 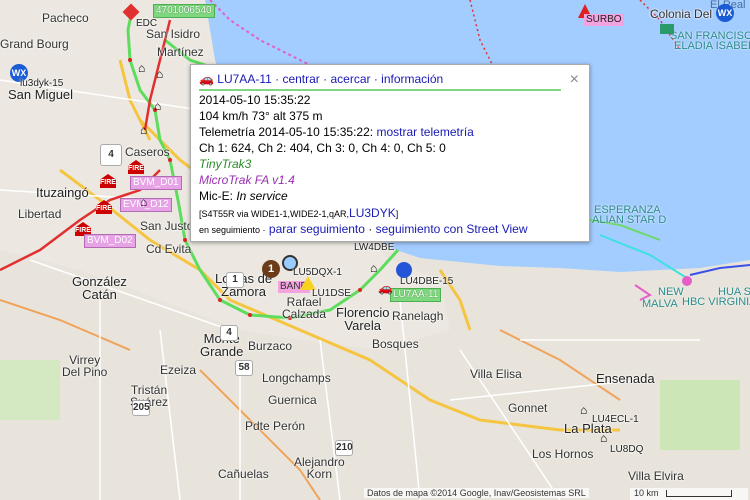 What do you see at coordinates (496, 374) in the screenshot?
I see `place-villa-elisa: Villa Elisa` at bounding box center [496, 374].